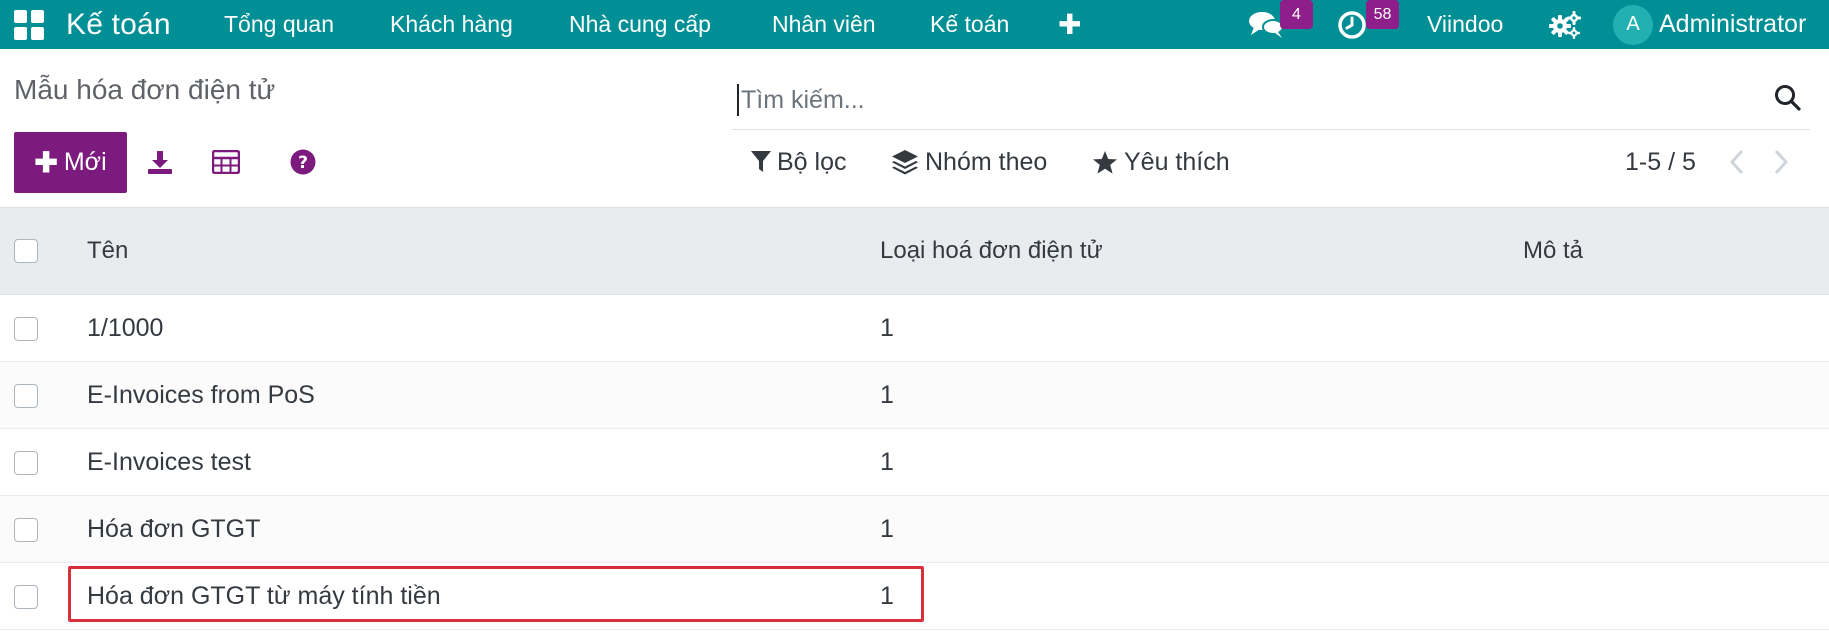  I want to click on activities-count-badge: 58, so click(1382, 14).